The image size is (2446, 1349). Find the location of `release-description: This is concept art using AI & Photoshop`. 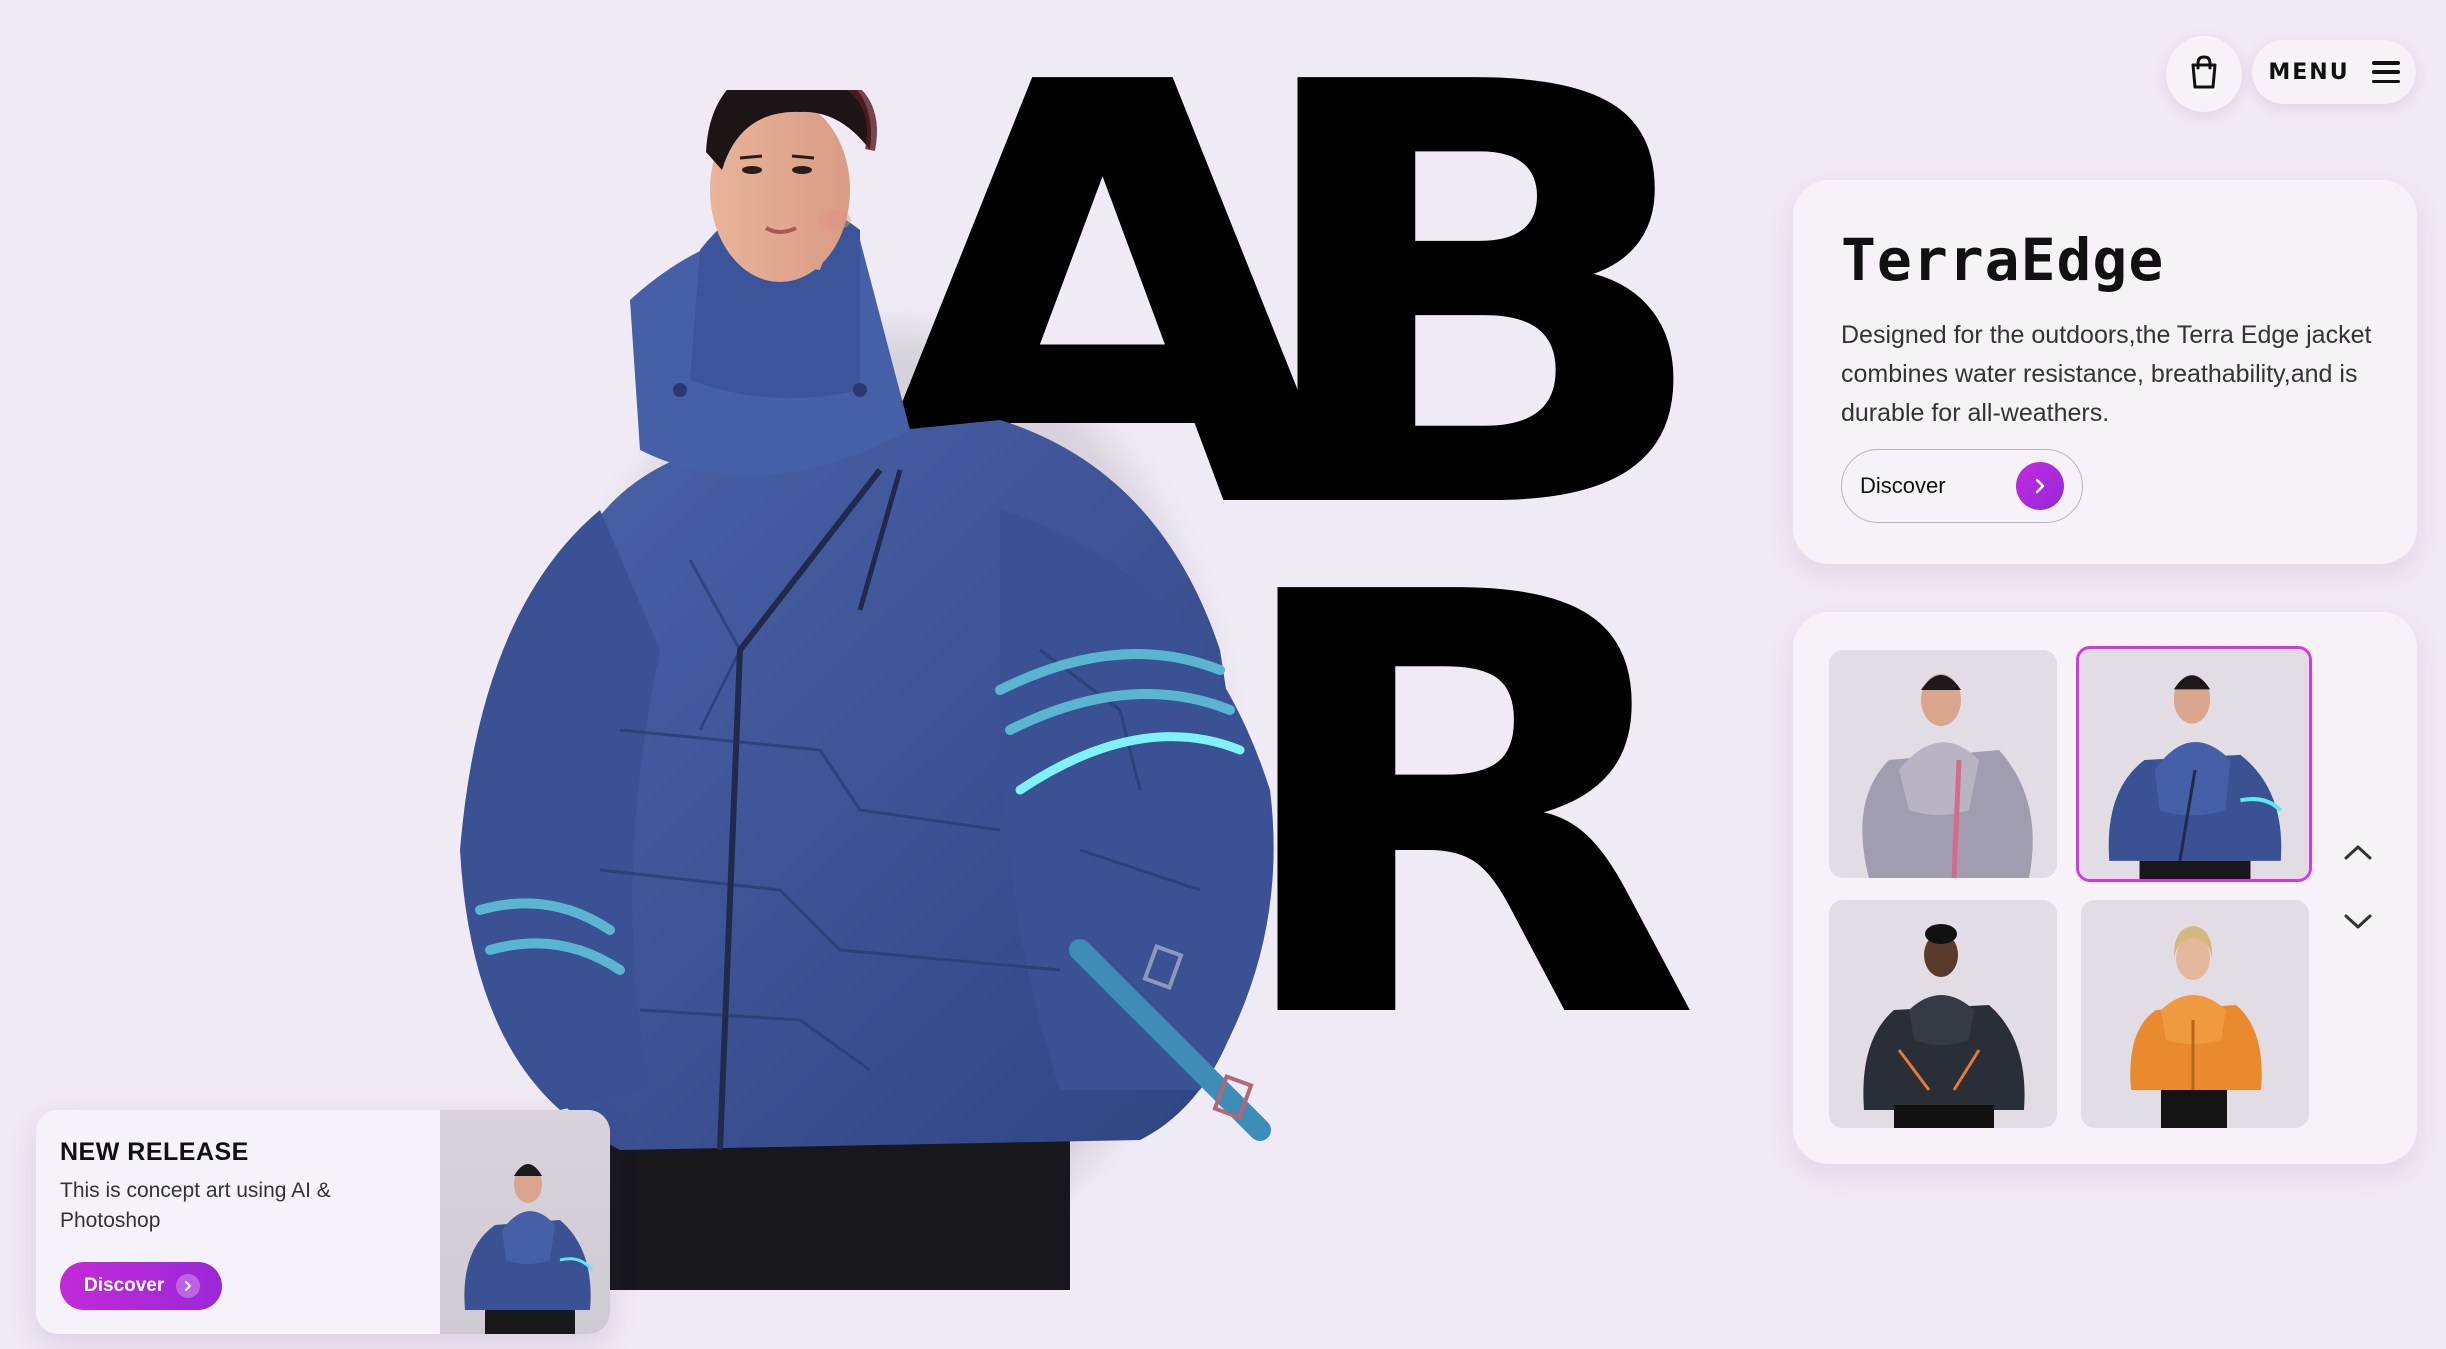

release-description: This is concept art using AI & Photoshop is located at coordinates (195, 1205).